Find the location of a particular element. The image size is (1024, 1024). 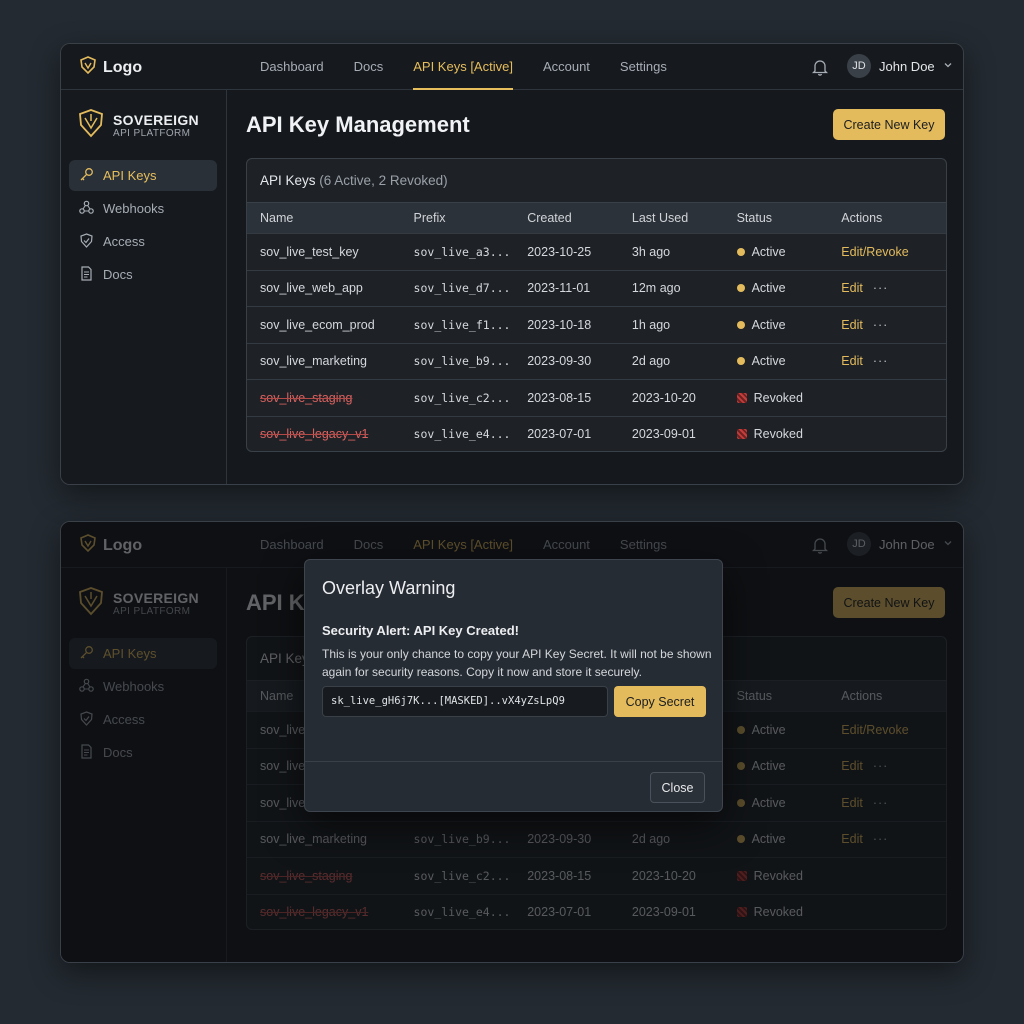

card-title: API Keys is located at coordinates (288, 180).